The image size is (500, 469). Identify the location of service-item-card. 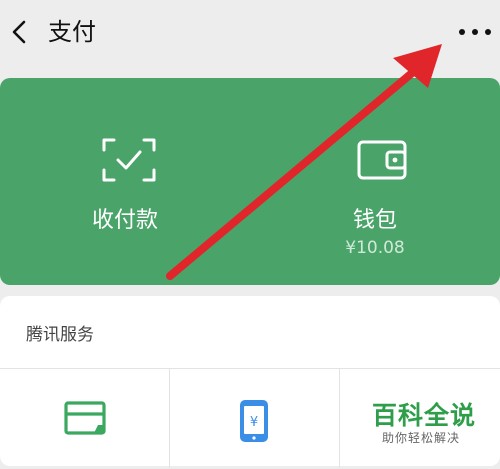
(84, 419).